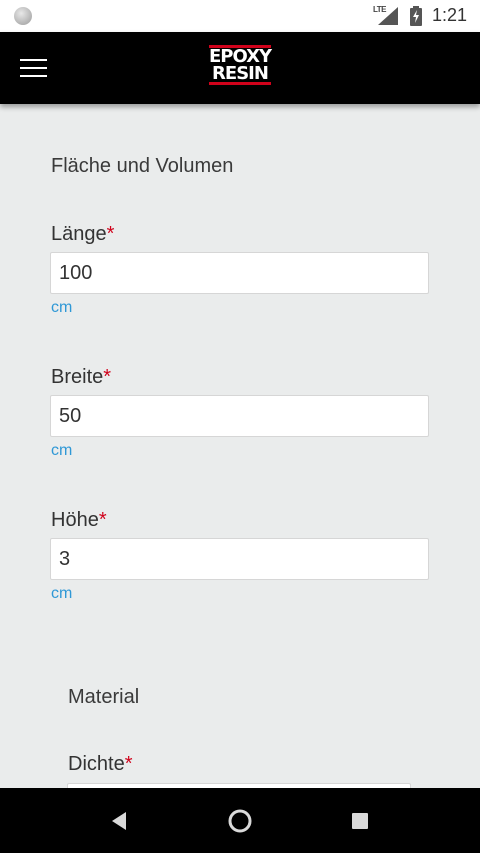 Image resolution: width=480 pixels, height=853 pixels. Describe the element at coordinates (77, 377) in the screenshot. I see `width-label-text: Breite` at that location.